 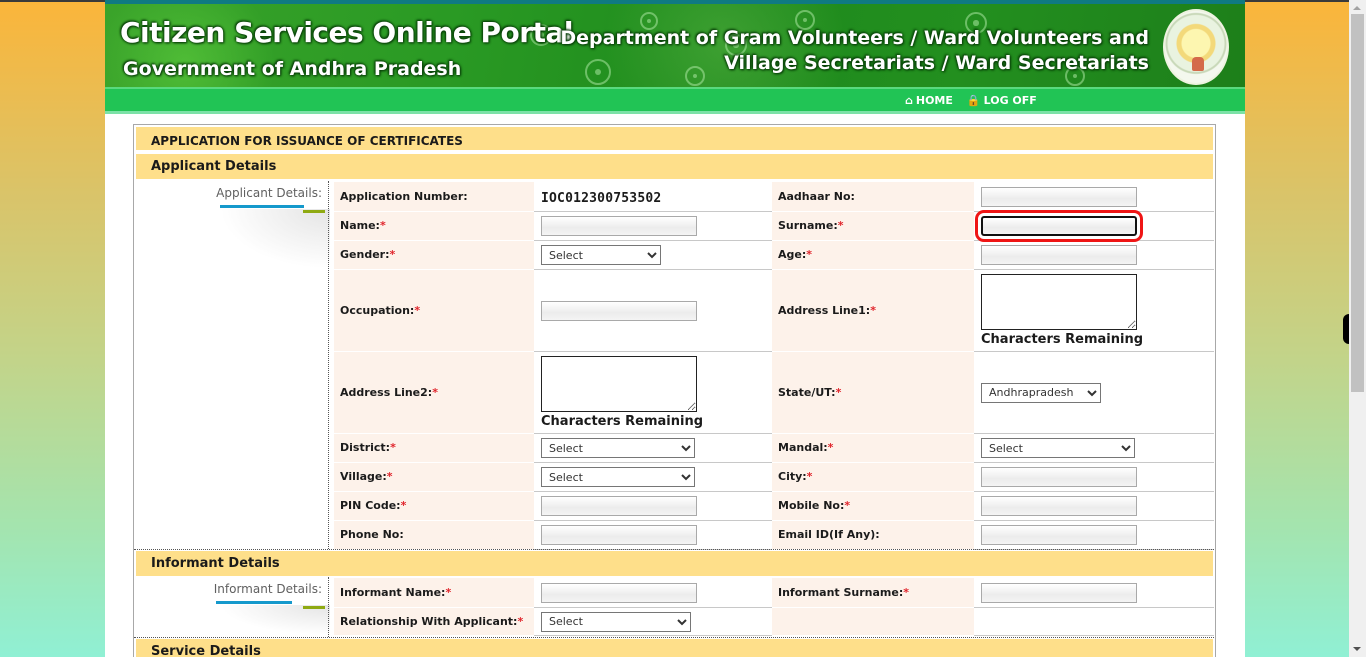 What do you see at coordinates (674, 648) in the screenshot?
I see `service-section-header: Service Details` at bounding box center [674, 648].